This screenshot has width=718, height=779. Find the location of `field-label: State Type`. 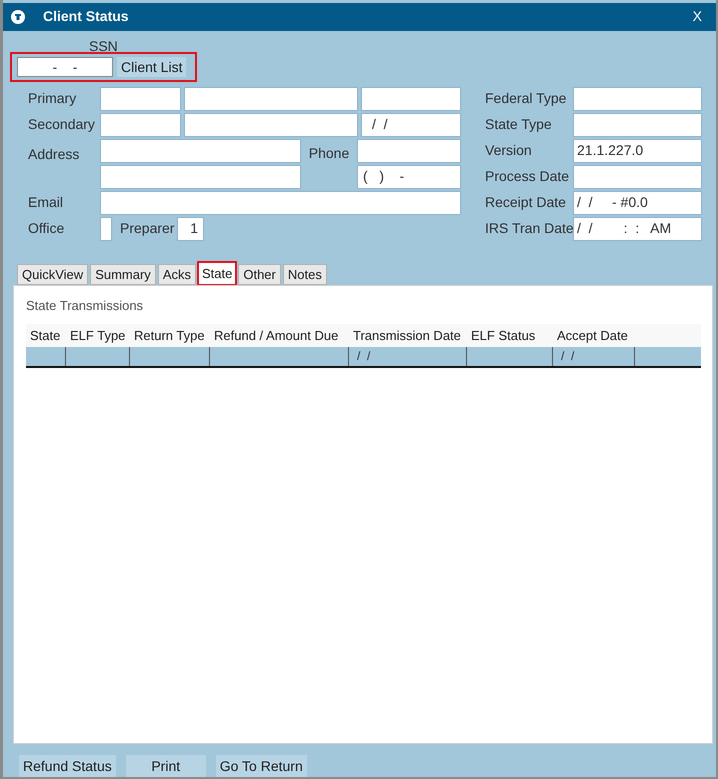

field-label: State Type is located at coordinates (519, 124).